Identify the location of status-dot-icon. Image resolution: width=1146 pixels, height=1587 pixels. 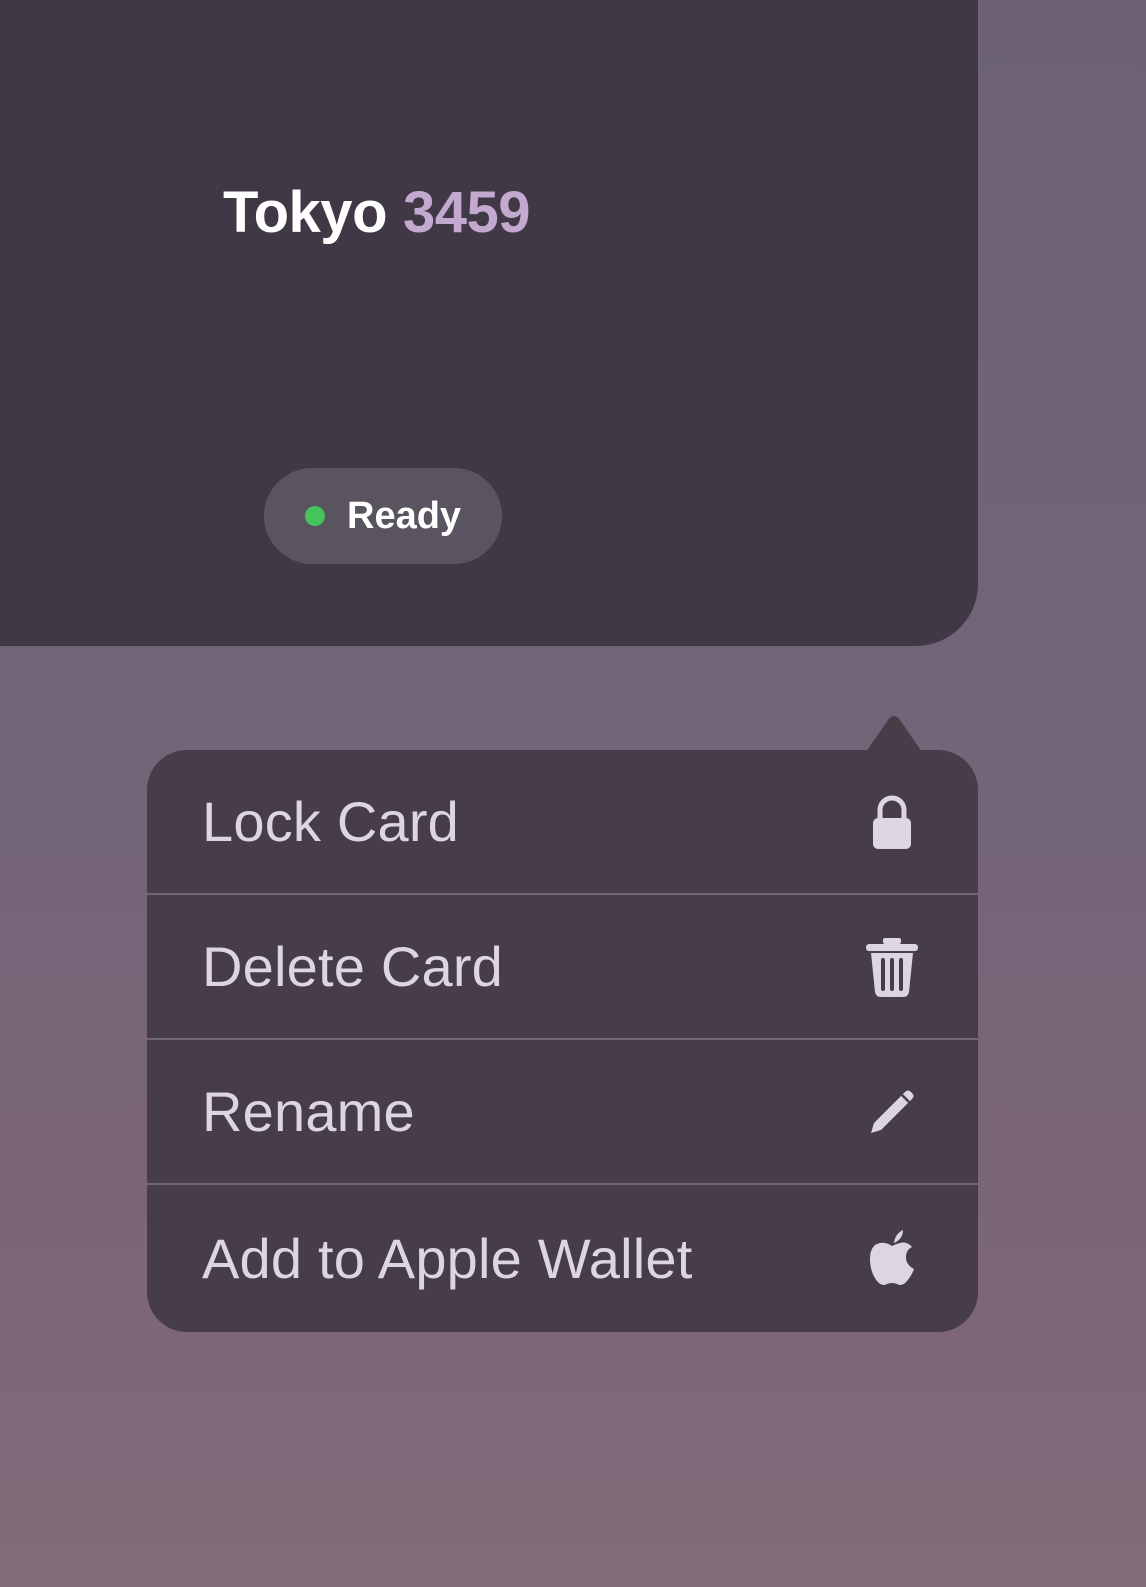
(315, 516).